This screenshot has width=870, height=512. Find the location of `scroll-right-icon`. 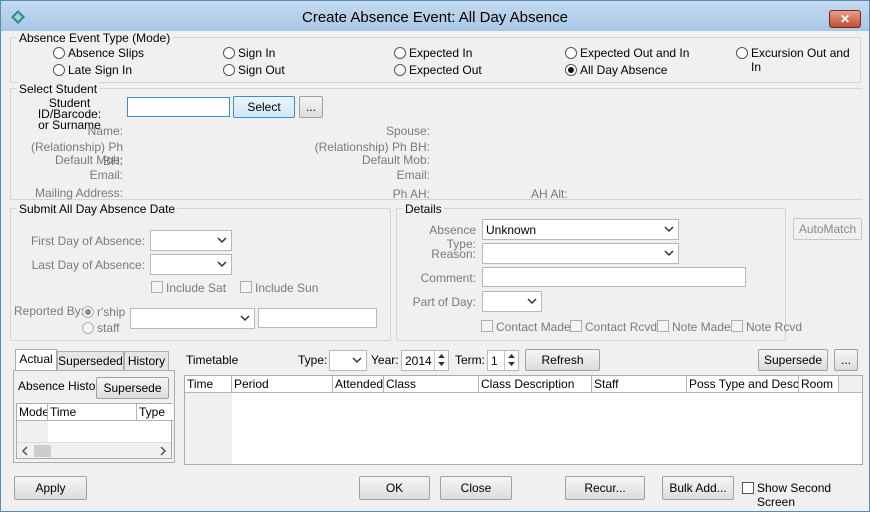

scroll-right-icon is located at coordinates (163, 451).